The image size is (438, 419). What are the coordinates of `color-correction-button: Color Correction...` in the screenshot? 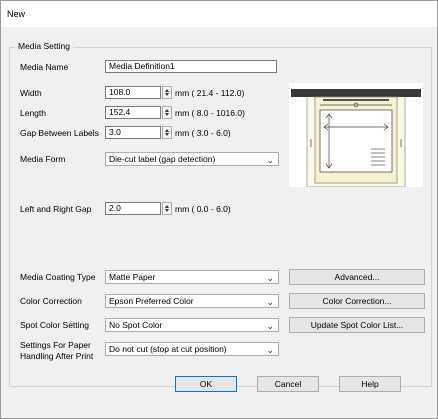 It's located at (357, 301).